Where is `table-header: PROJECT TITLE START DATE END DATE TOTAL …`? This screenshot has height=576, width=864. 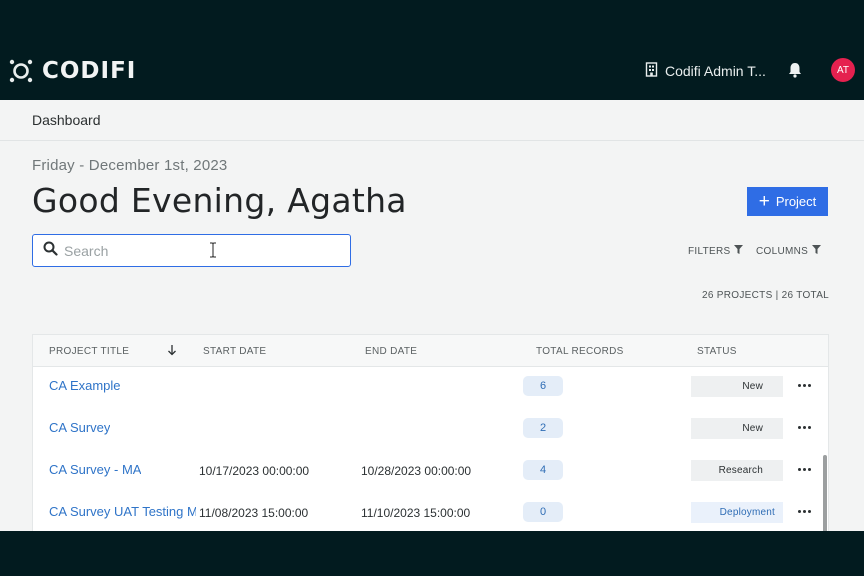
table-header: PROJECT TITLE START DATE END DATE TOTAL … is located at coordinates (430, 351).